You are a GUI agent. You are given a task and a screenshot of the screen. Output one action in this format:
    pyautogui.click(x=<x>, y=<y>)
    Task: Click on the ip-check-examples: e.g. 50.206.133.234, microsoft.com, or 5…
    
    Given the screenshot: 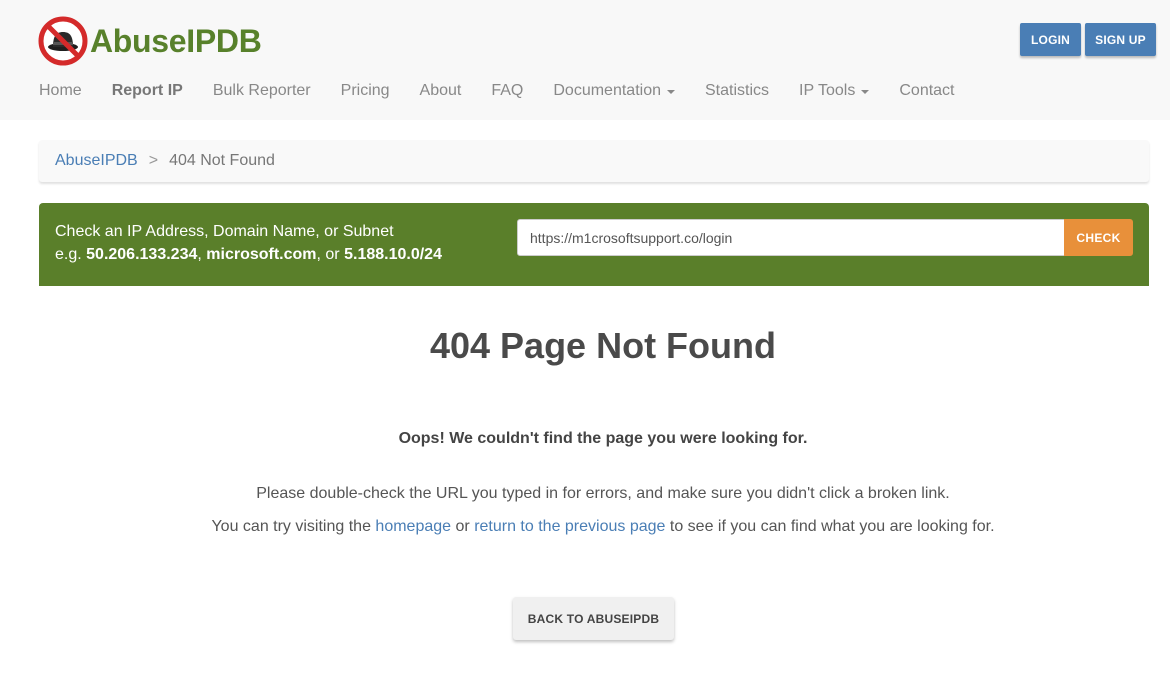 What is the action you would take?
    pyautogui.click(x=248, y=254)
    